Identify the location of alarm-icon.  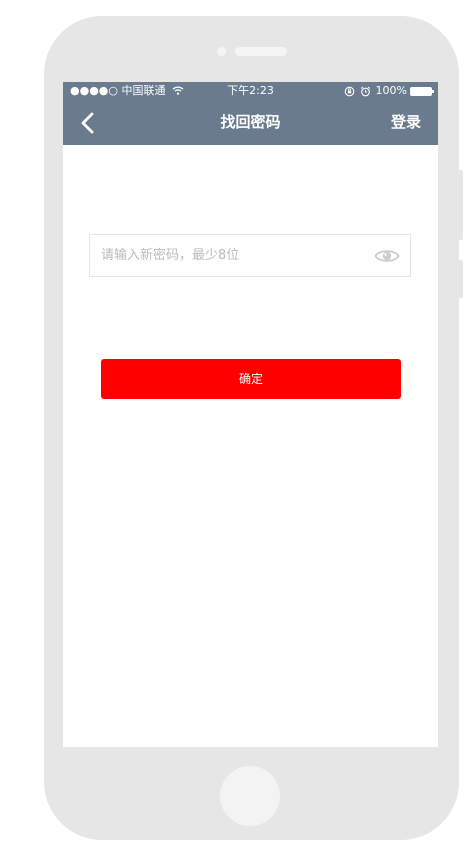
(365, 91).